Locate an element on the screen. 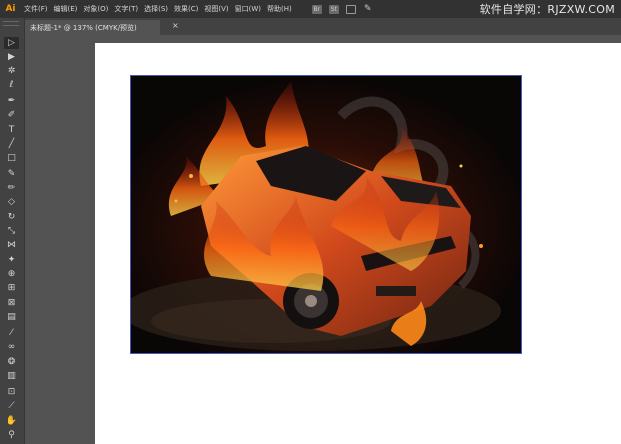  brush-feather-icon: ✎ is located at coordinates (368, 9).